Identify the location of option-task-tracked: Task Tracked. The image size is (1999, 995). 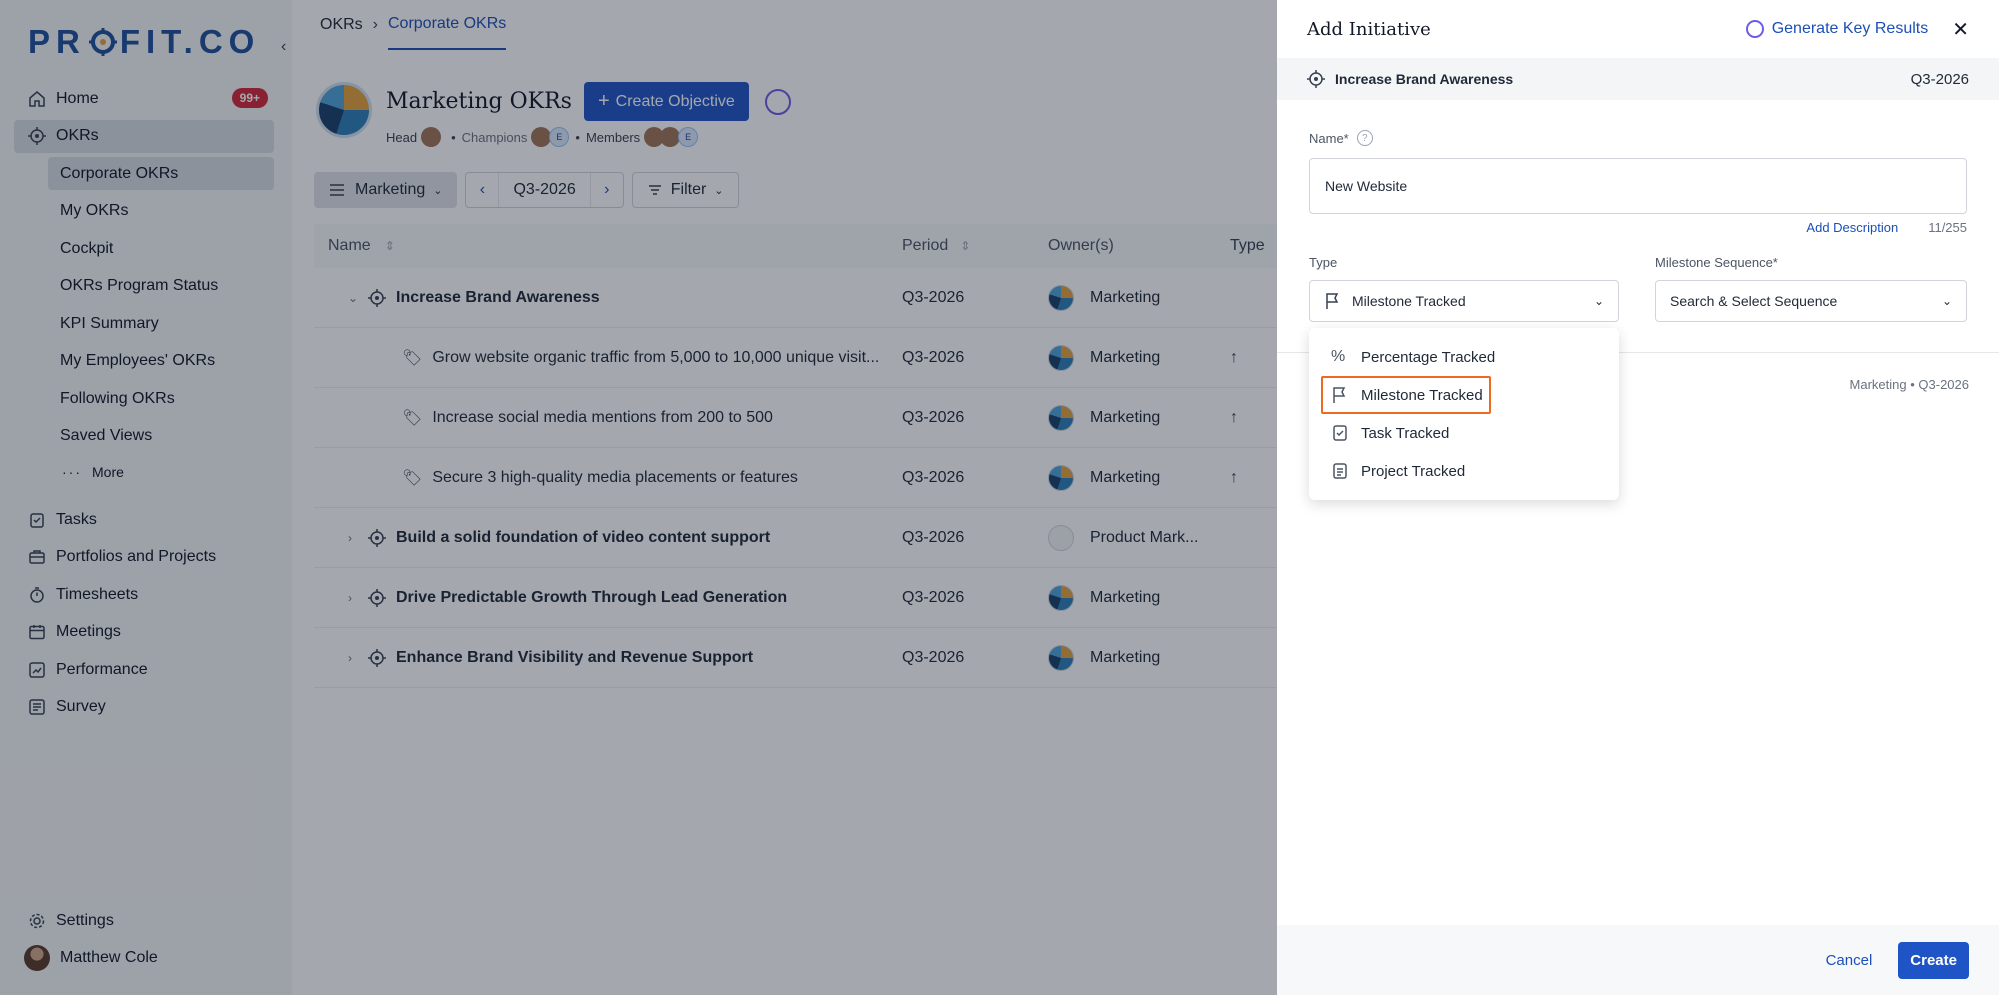
(1464, 433).